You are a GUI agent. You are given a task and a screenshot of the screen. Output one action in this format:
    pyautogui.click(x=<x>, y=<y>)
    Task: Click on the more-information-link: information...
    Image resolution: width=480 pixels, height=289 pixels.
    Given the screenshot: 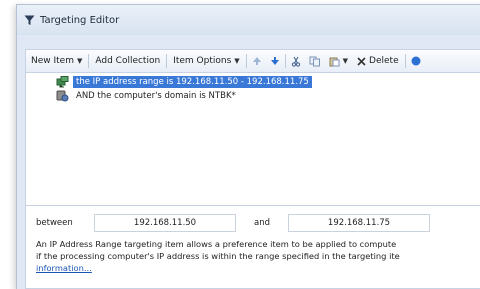 What is the action you would take?
    pyautogui.click(x=64, y=268)
    